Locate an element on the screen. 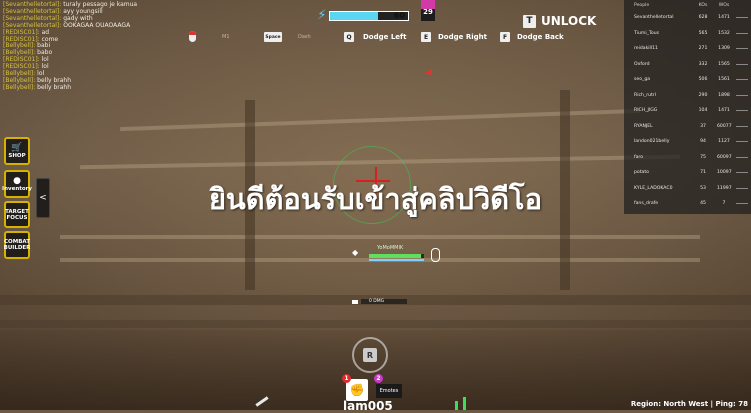 The image size is (751, 413). bottom-player-name: lam005 is located at coordinates (368, 406).